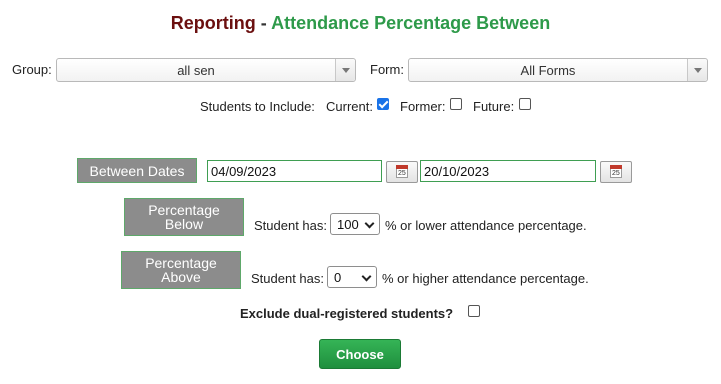 The height and width of the screenshot is (384, 721). Describe the element at coordinates (213, 23) in the screenshot. I see `title-reporting: Reporting` at that location.